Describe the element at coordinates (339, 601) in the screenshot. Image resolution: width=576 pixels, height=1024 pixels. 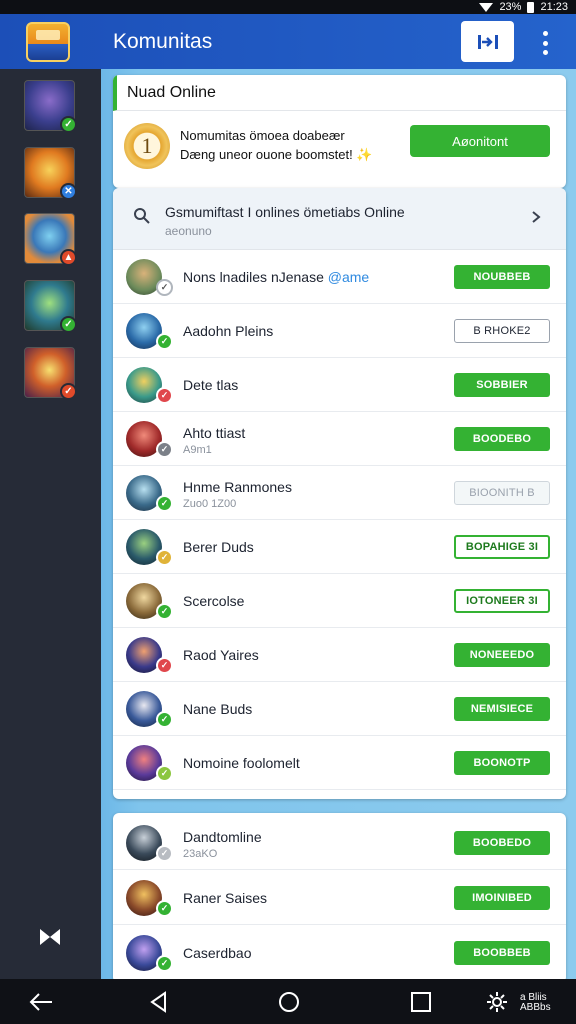
I see `friend-row: ✓ Scercolse IOTONEER 3I` at that location.